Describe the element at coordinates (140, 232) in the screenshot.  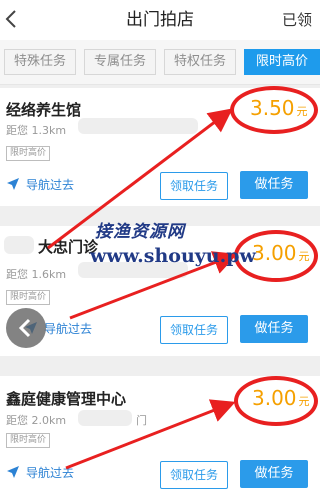
I see `watermark-site-name: 接渔资源网` at that location.